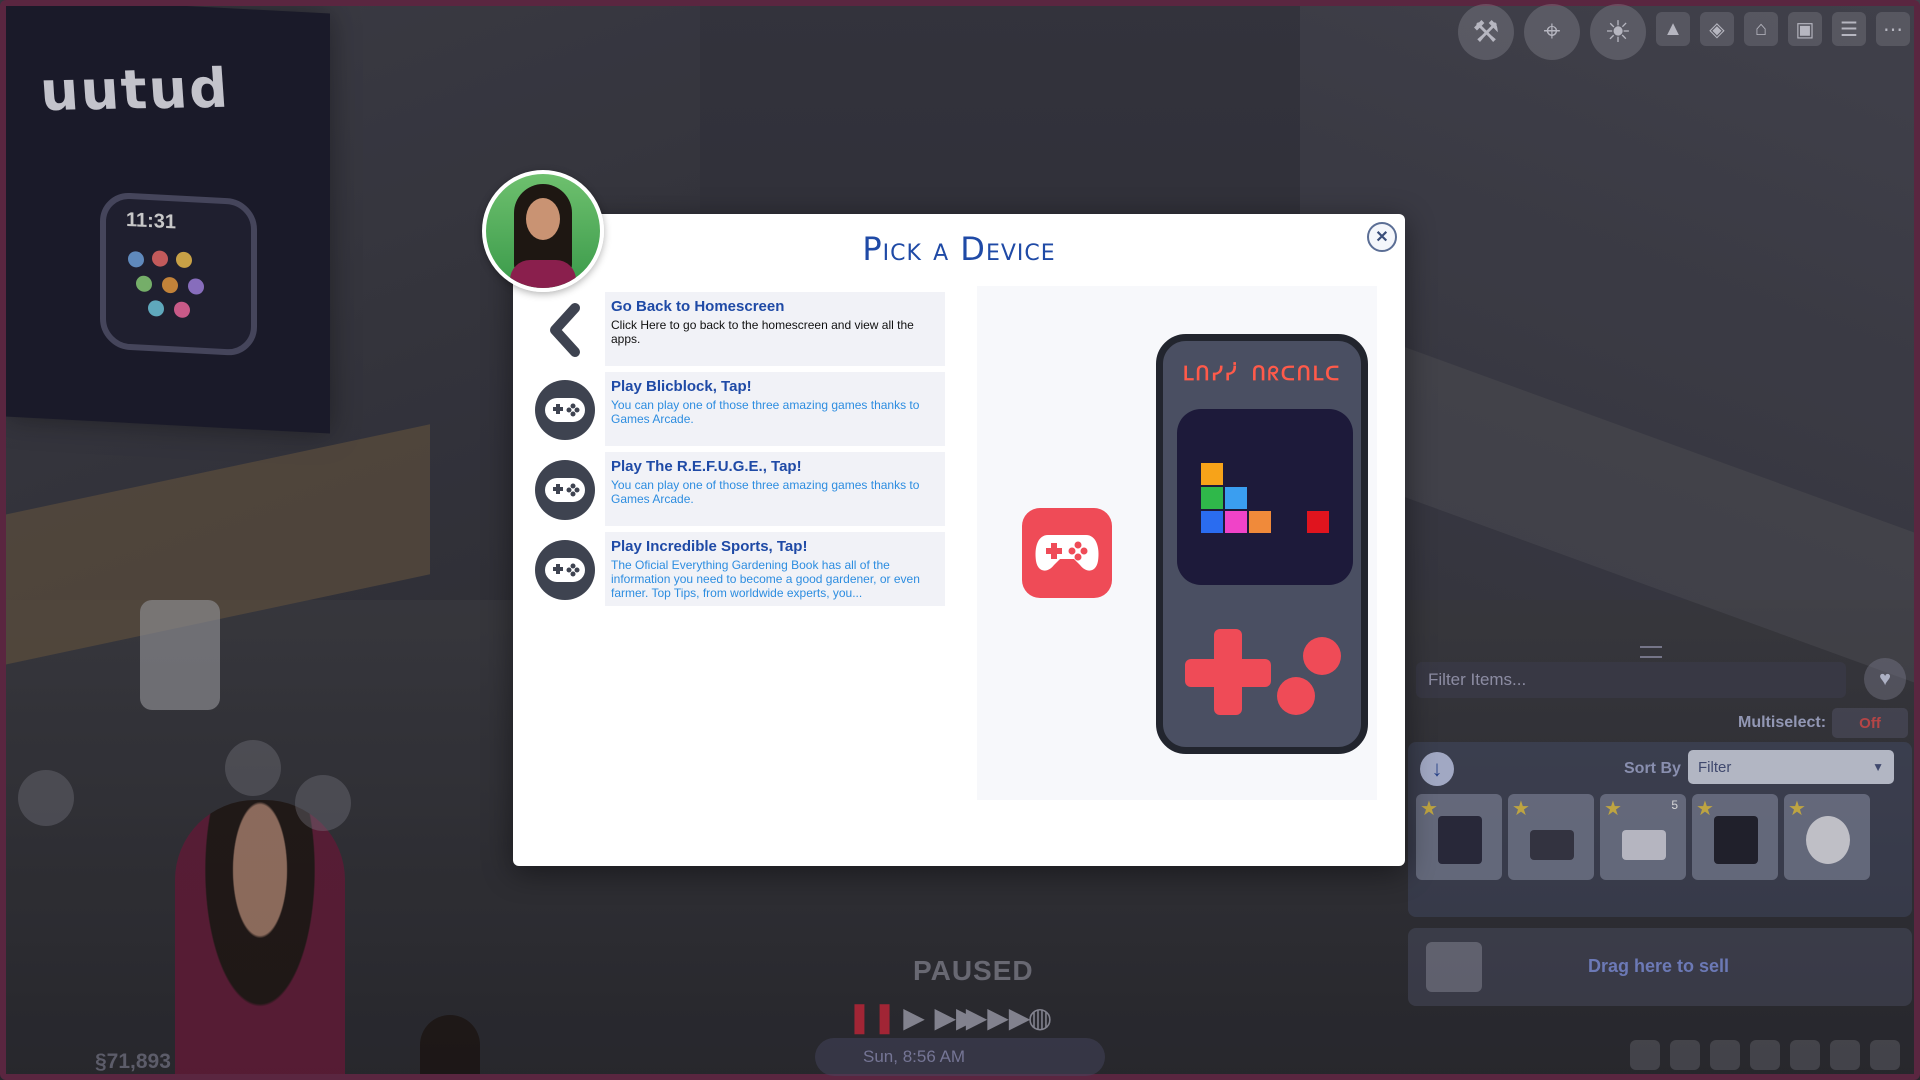  I want to click on device-title: ᒪᑎᓯᓰ ᑎᖇᑕᑎᒪᑕ, so click(1262, 374).